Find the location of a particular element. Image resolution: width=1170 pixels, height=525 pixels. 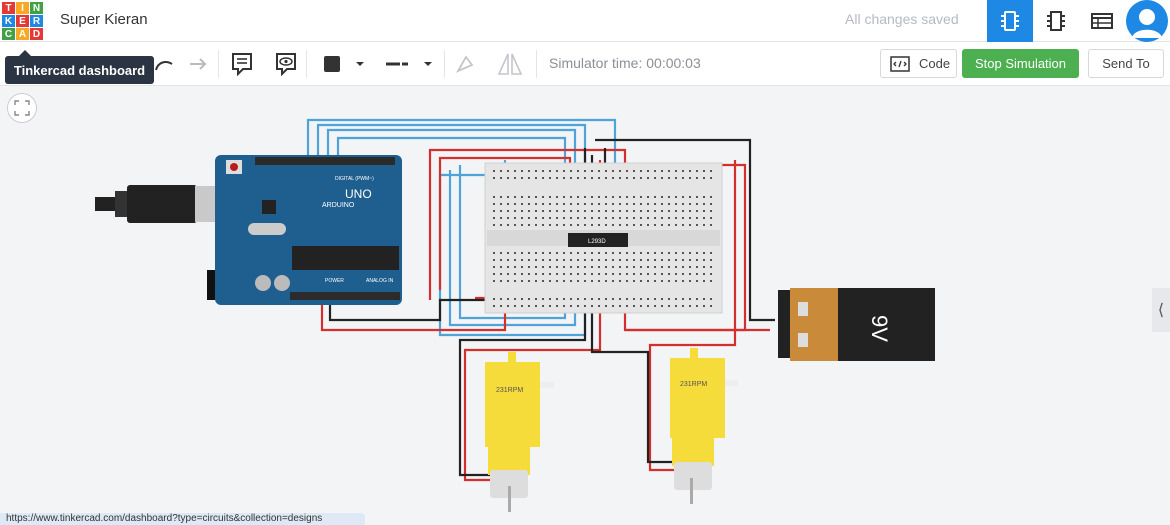

circuit-view-icon is located at coordinates (1010, 21).